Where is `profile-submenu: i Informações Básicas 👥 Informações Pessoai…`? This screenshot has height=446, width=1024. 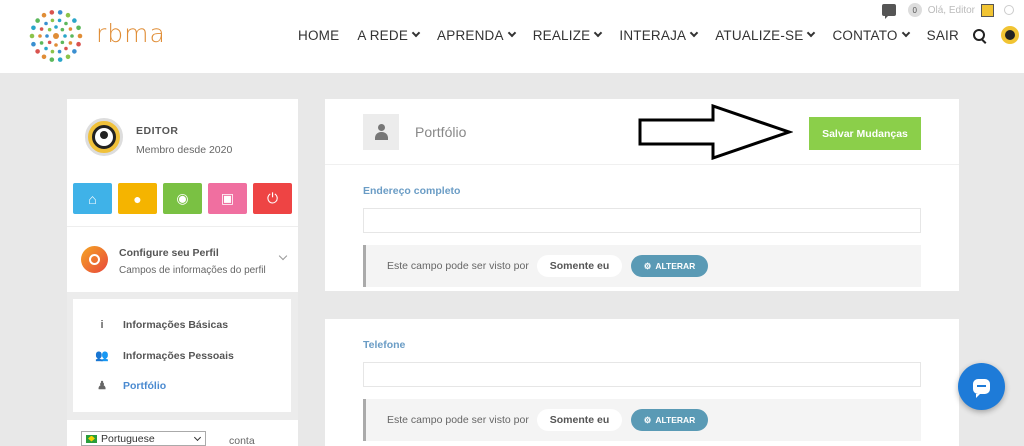 profile-submenu: i Informações Básicas 👥 Informações Pessoai… is located at coordinates (182, 355).